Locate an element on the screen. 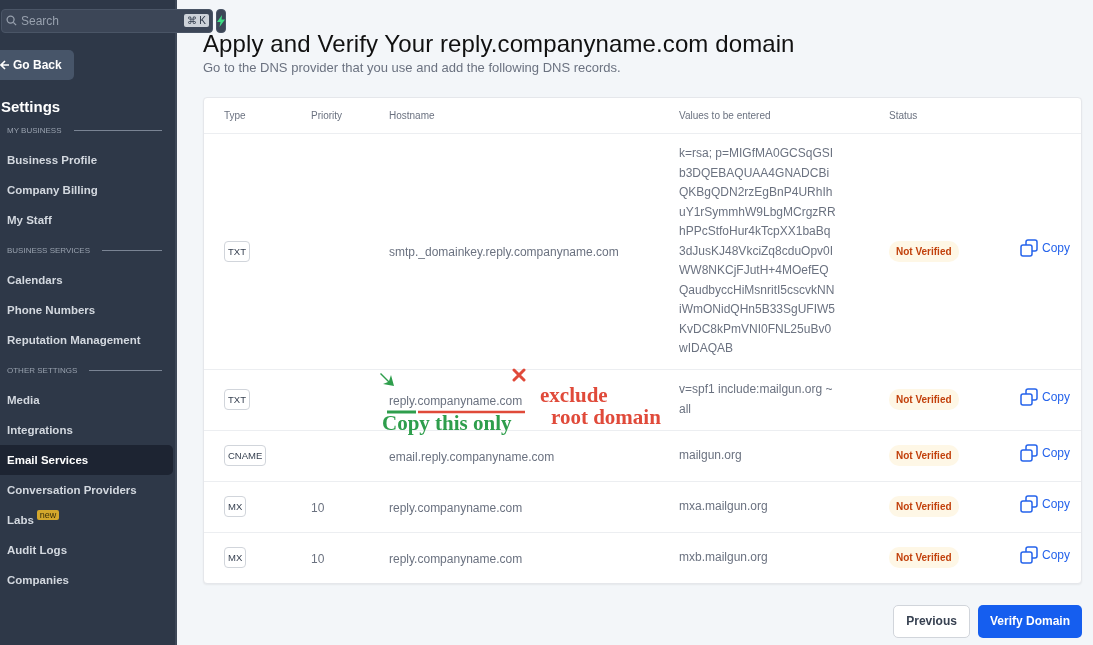 The image size is (1093, 645). sidebar-item: Media is located at coordinates (86, 400).